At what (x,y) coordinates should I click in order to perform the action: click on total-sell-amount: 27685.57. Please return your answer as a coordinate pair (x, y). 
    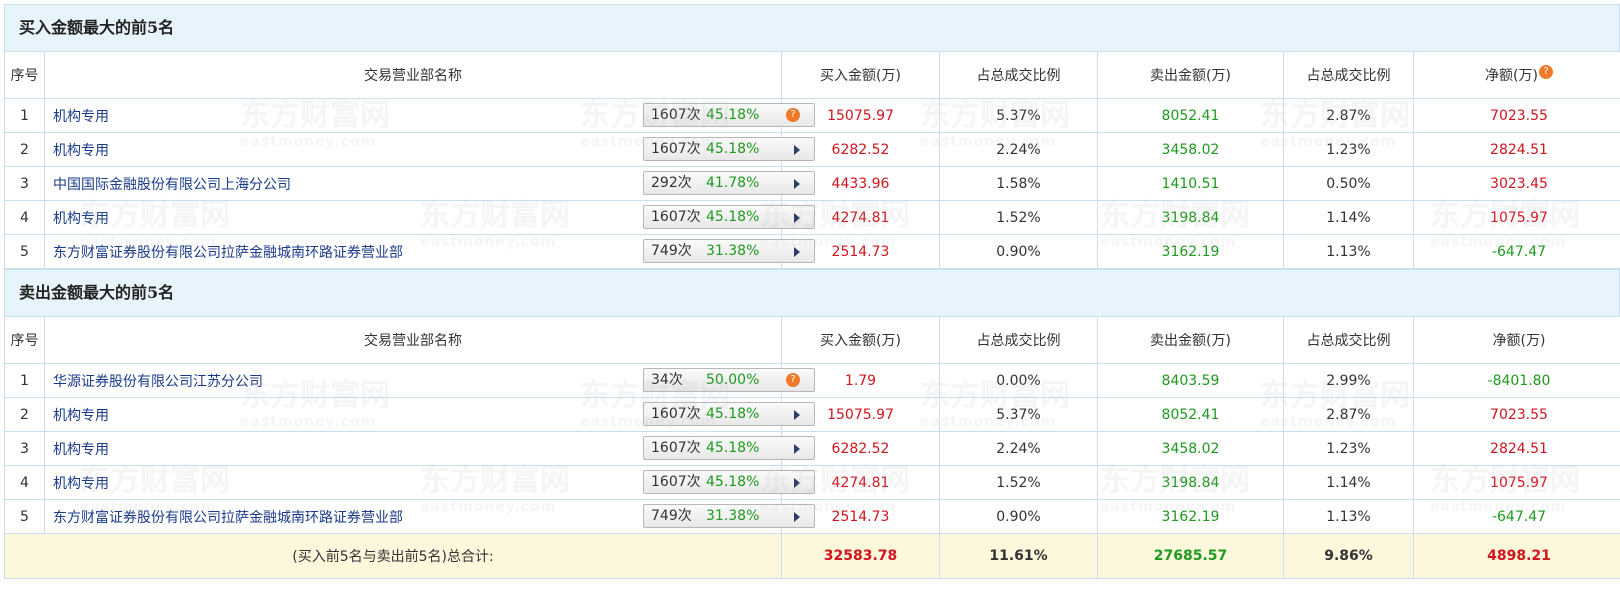
    Looking at the image, I should click on (1190, 556).